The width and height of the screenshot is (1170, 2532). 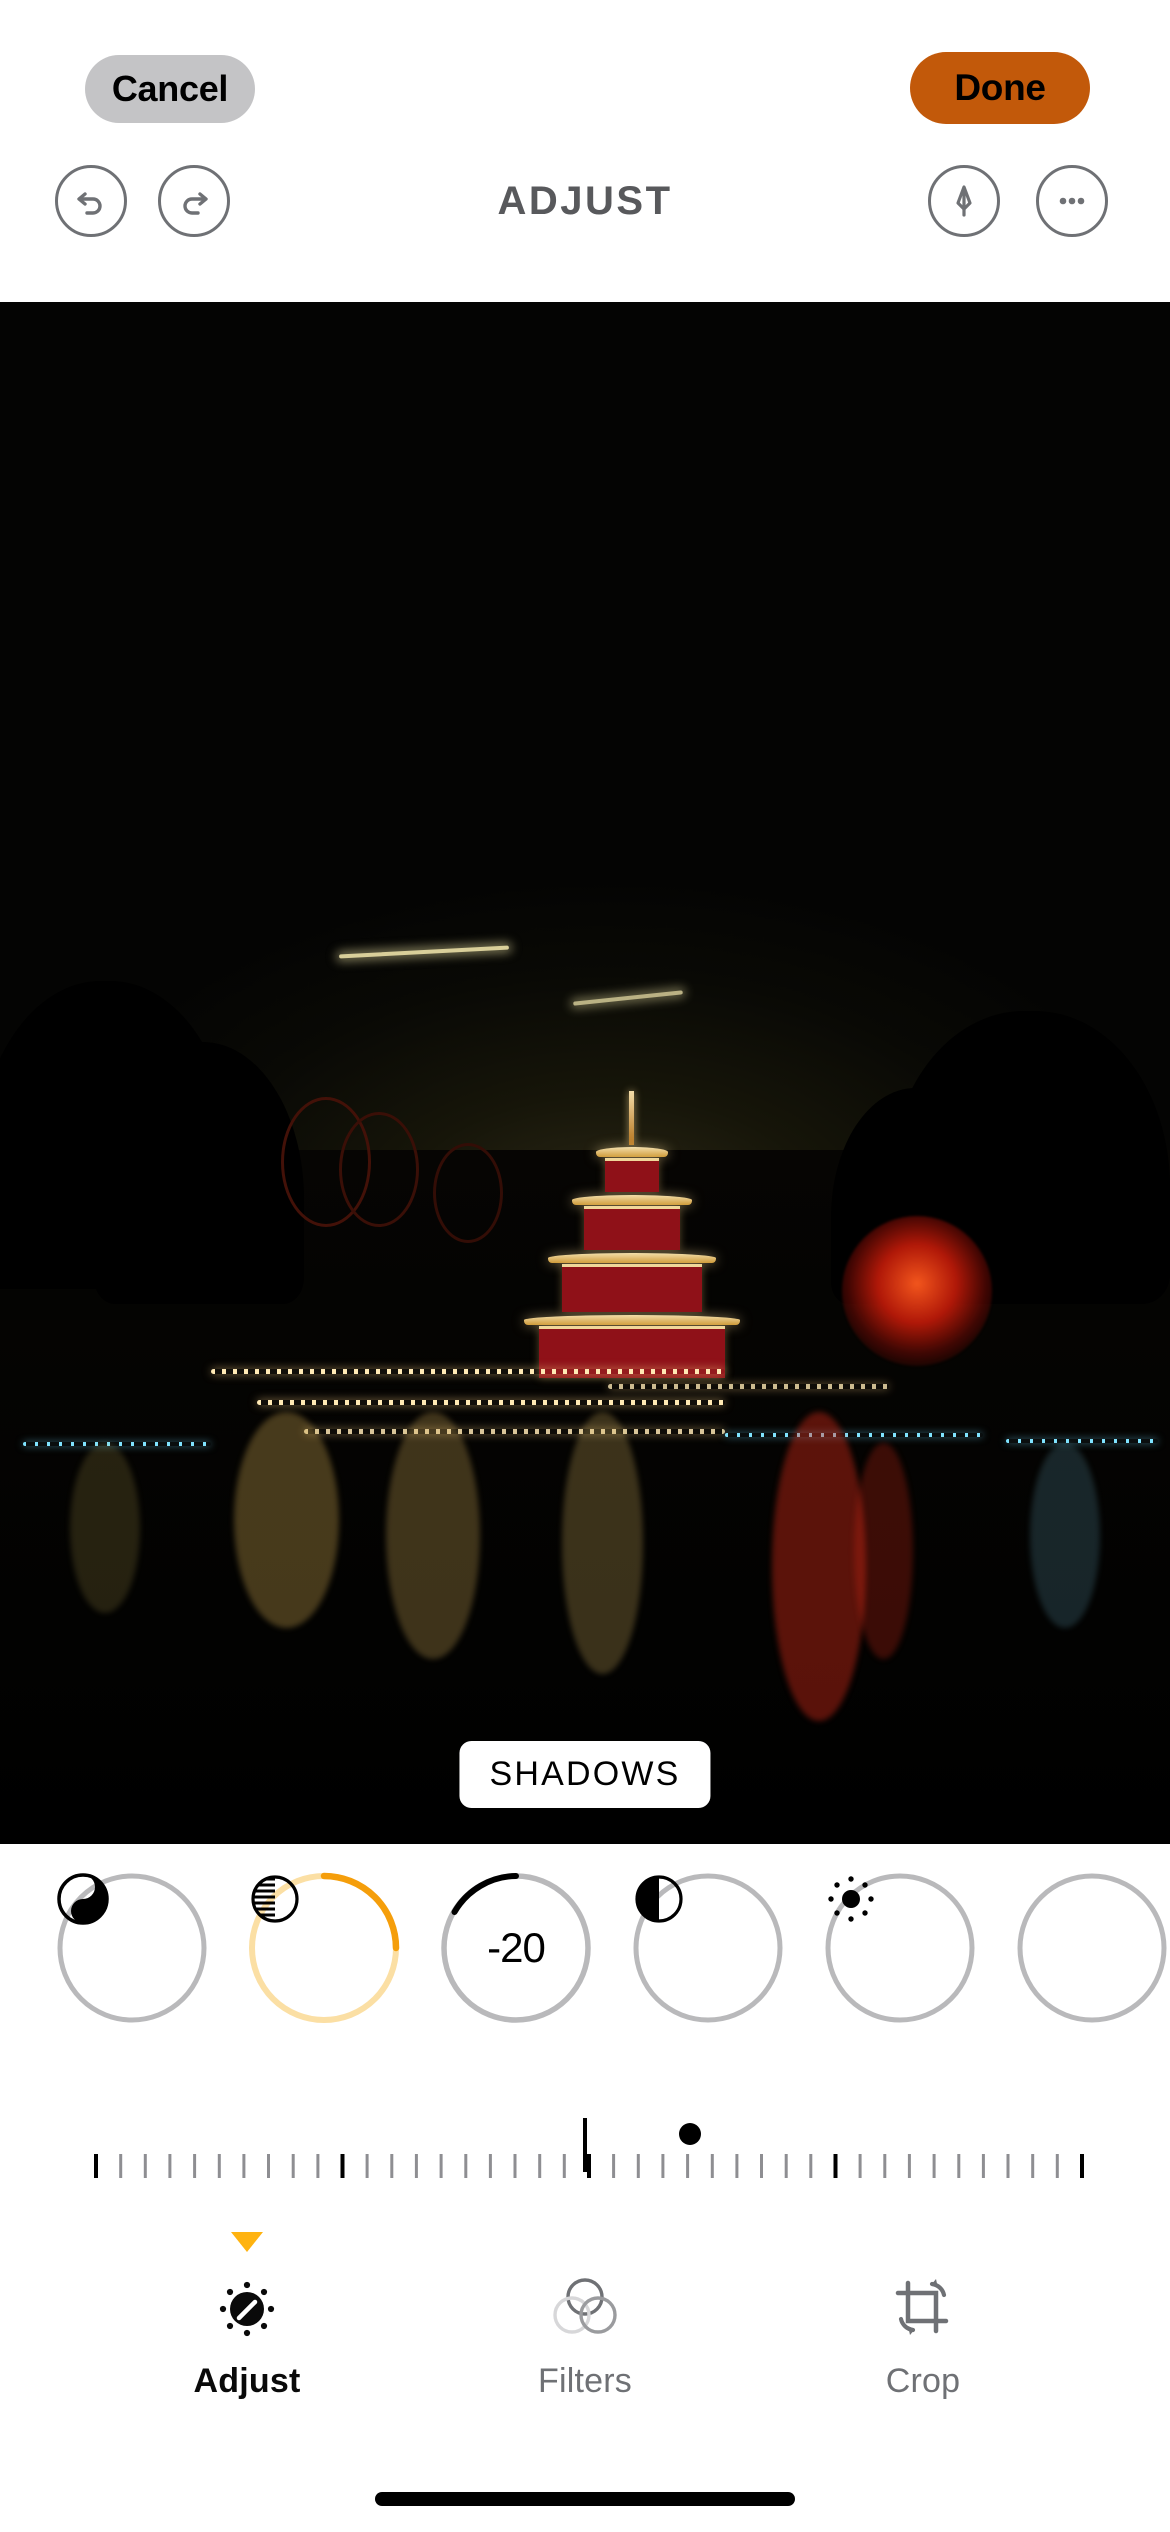 I want to click on home-indicator, so click(x=585, y=2499).